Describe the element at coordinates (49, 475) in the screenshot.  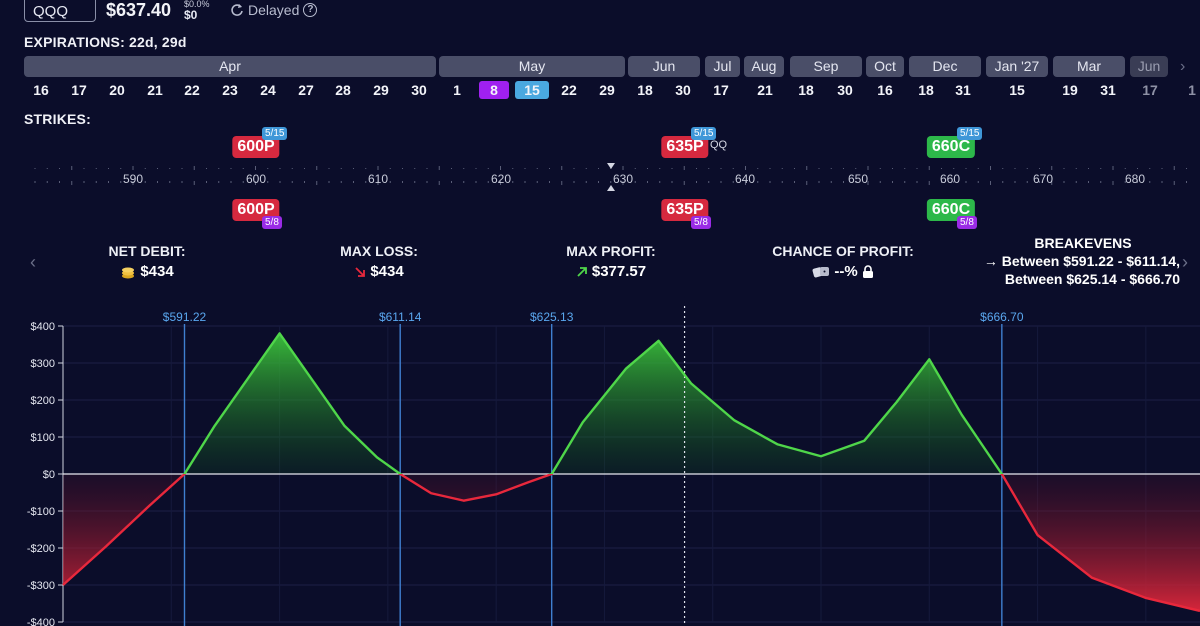
I see `y-tick-label: $0` at that location.